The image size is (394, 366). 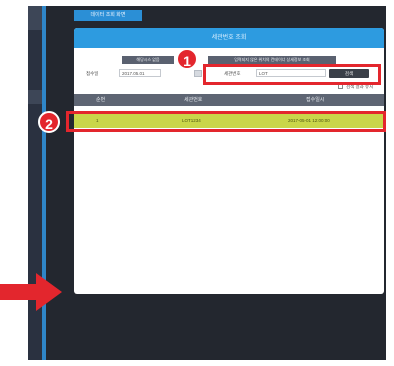 What do you see at coordinates (49, 122) in the screenshot?
I see `step-2-badge: 2` at bounding box center [49, 122].